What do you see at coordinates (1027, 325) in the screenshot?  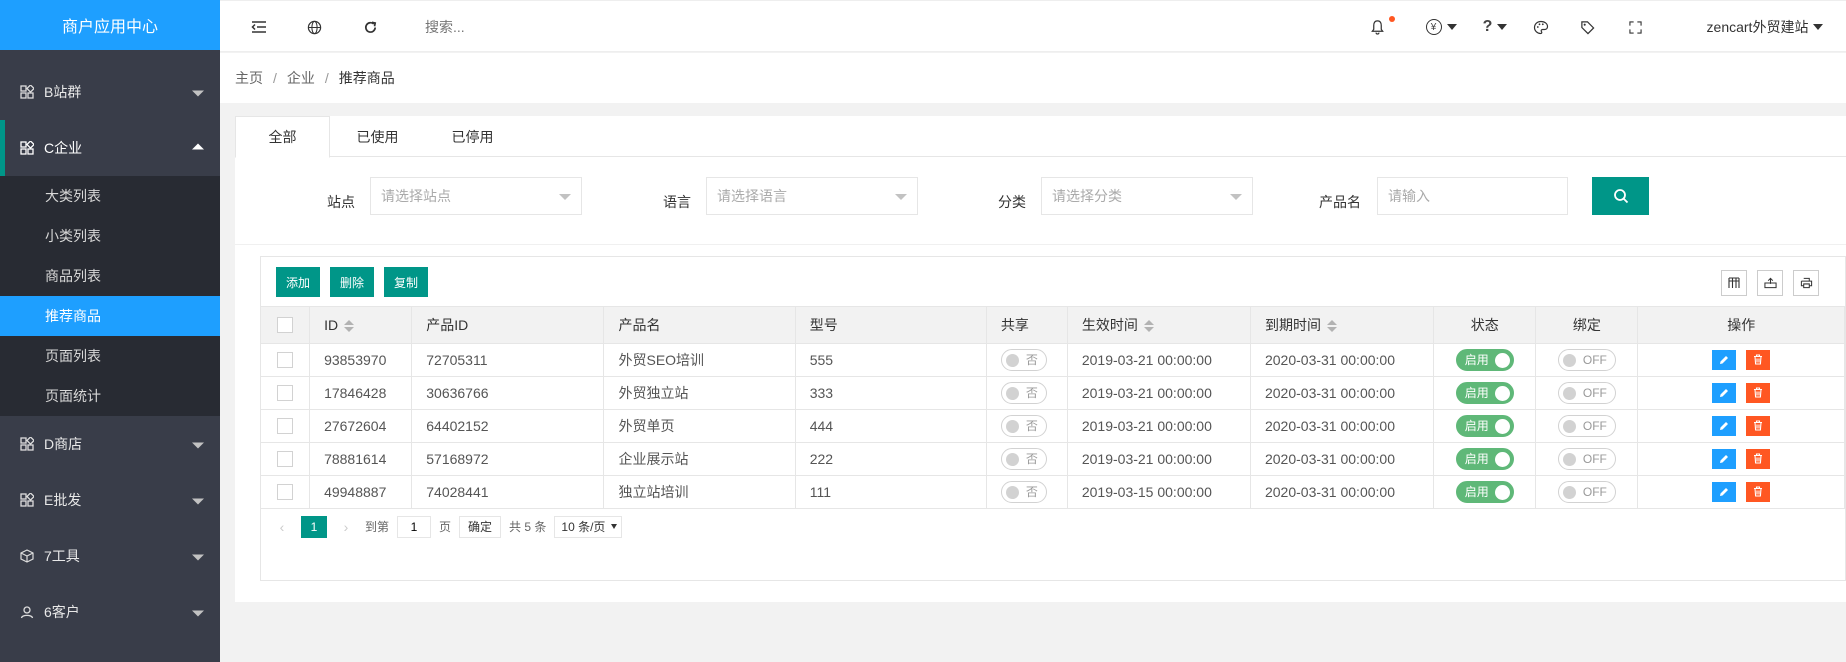 I see `col-header-share: 共享` at bounding box center [1027, 325].